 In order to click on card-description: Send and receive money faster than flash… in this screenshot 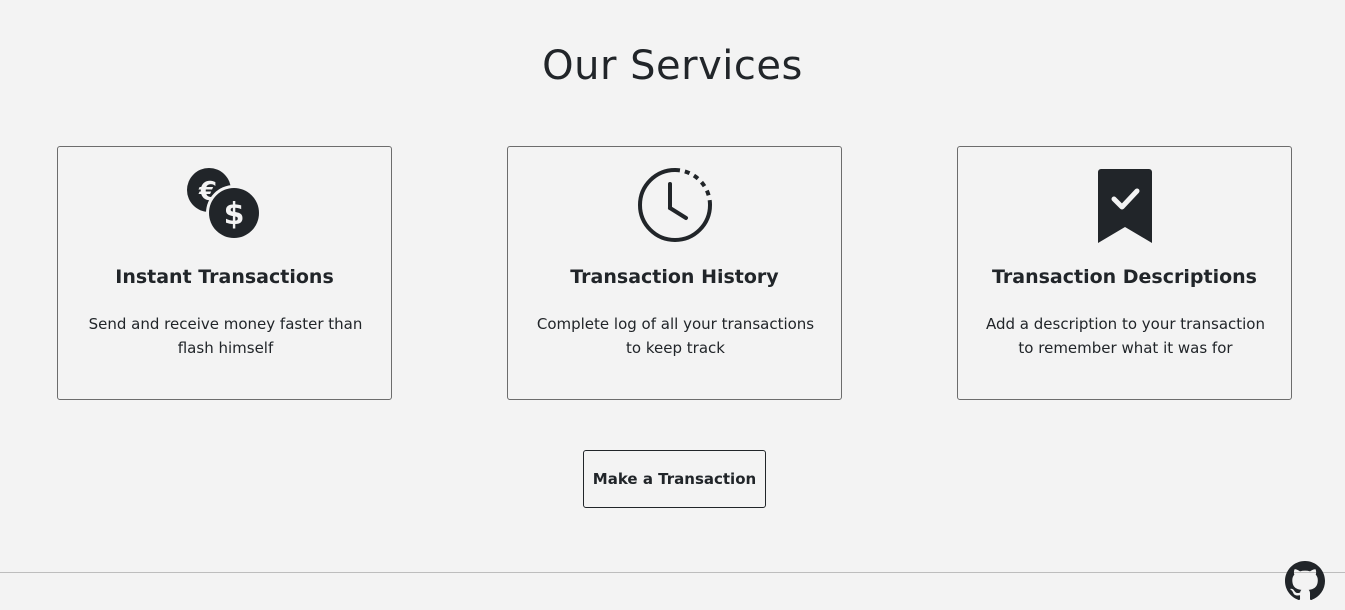, I will do `click(225, 336)`.